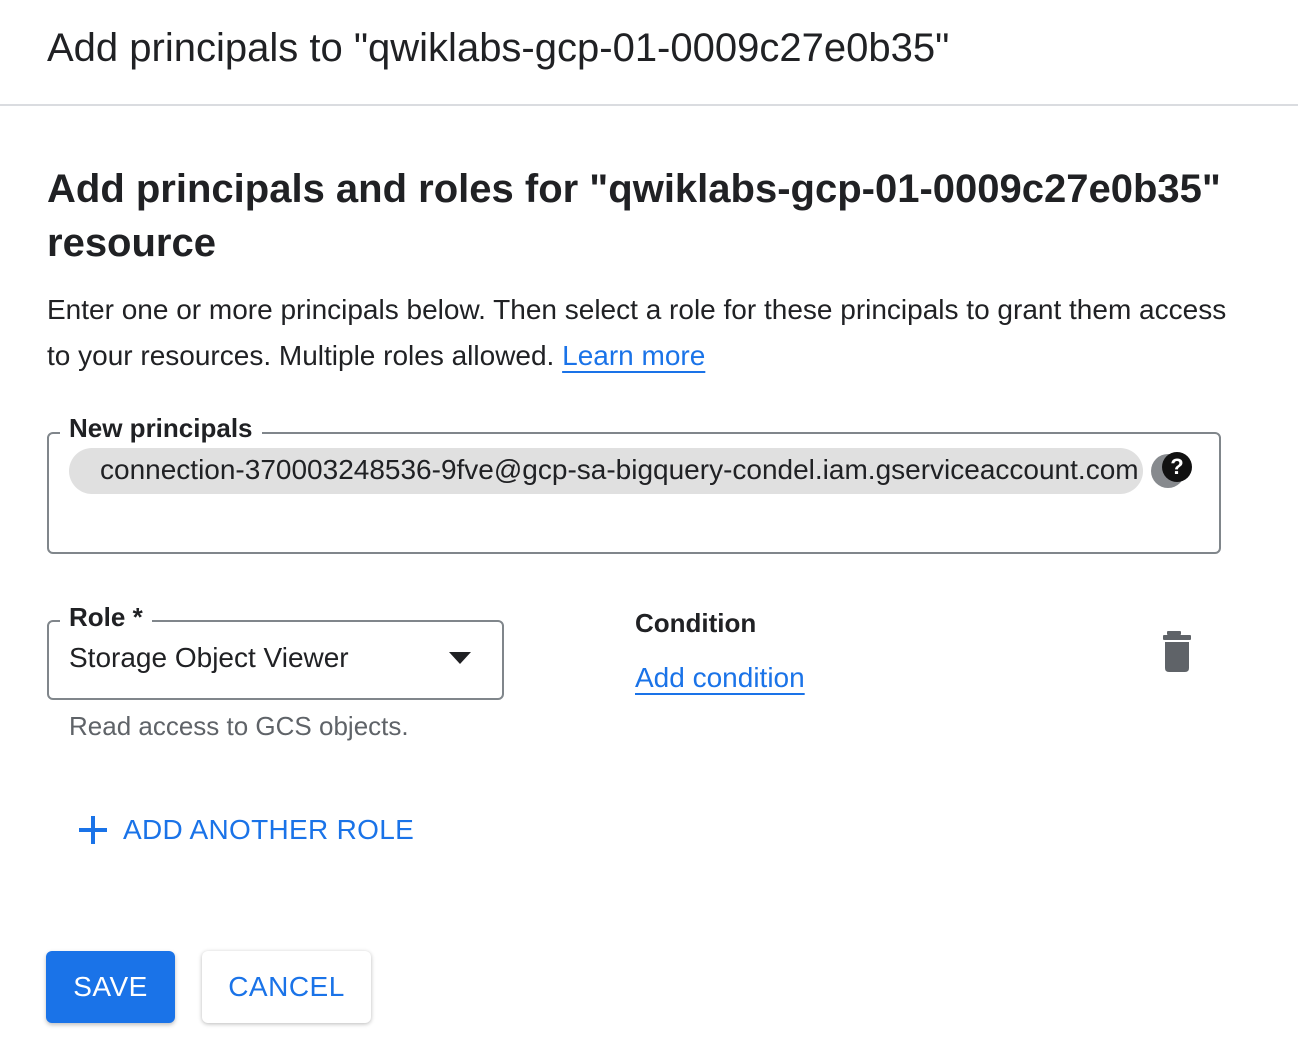 Image resolution: width=1298 pixels, height=1044 pixels. What do you see at coordinates (633, 355) in the screenshot?
I see `learn-more-link: Learn more` at bounding box center [633, 355].